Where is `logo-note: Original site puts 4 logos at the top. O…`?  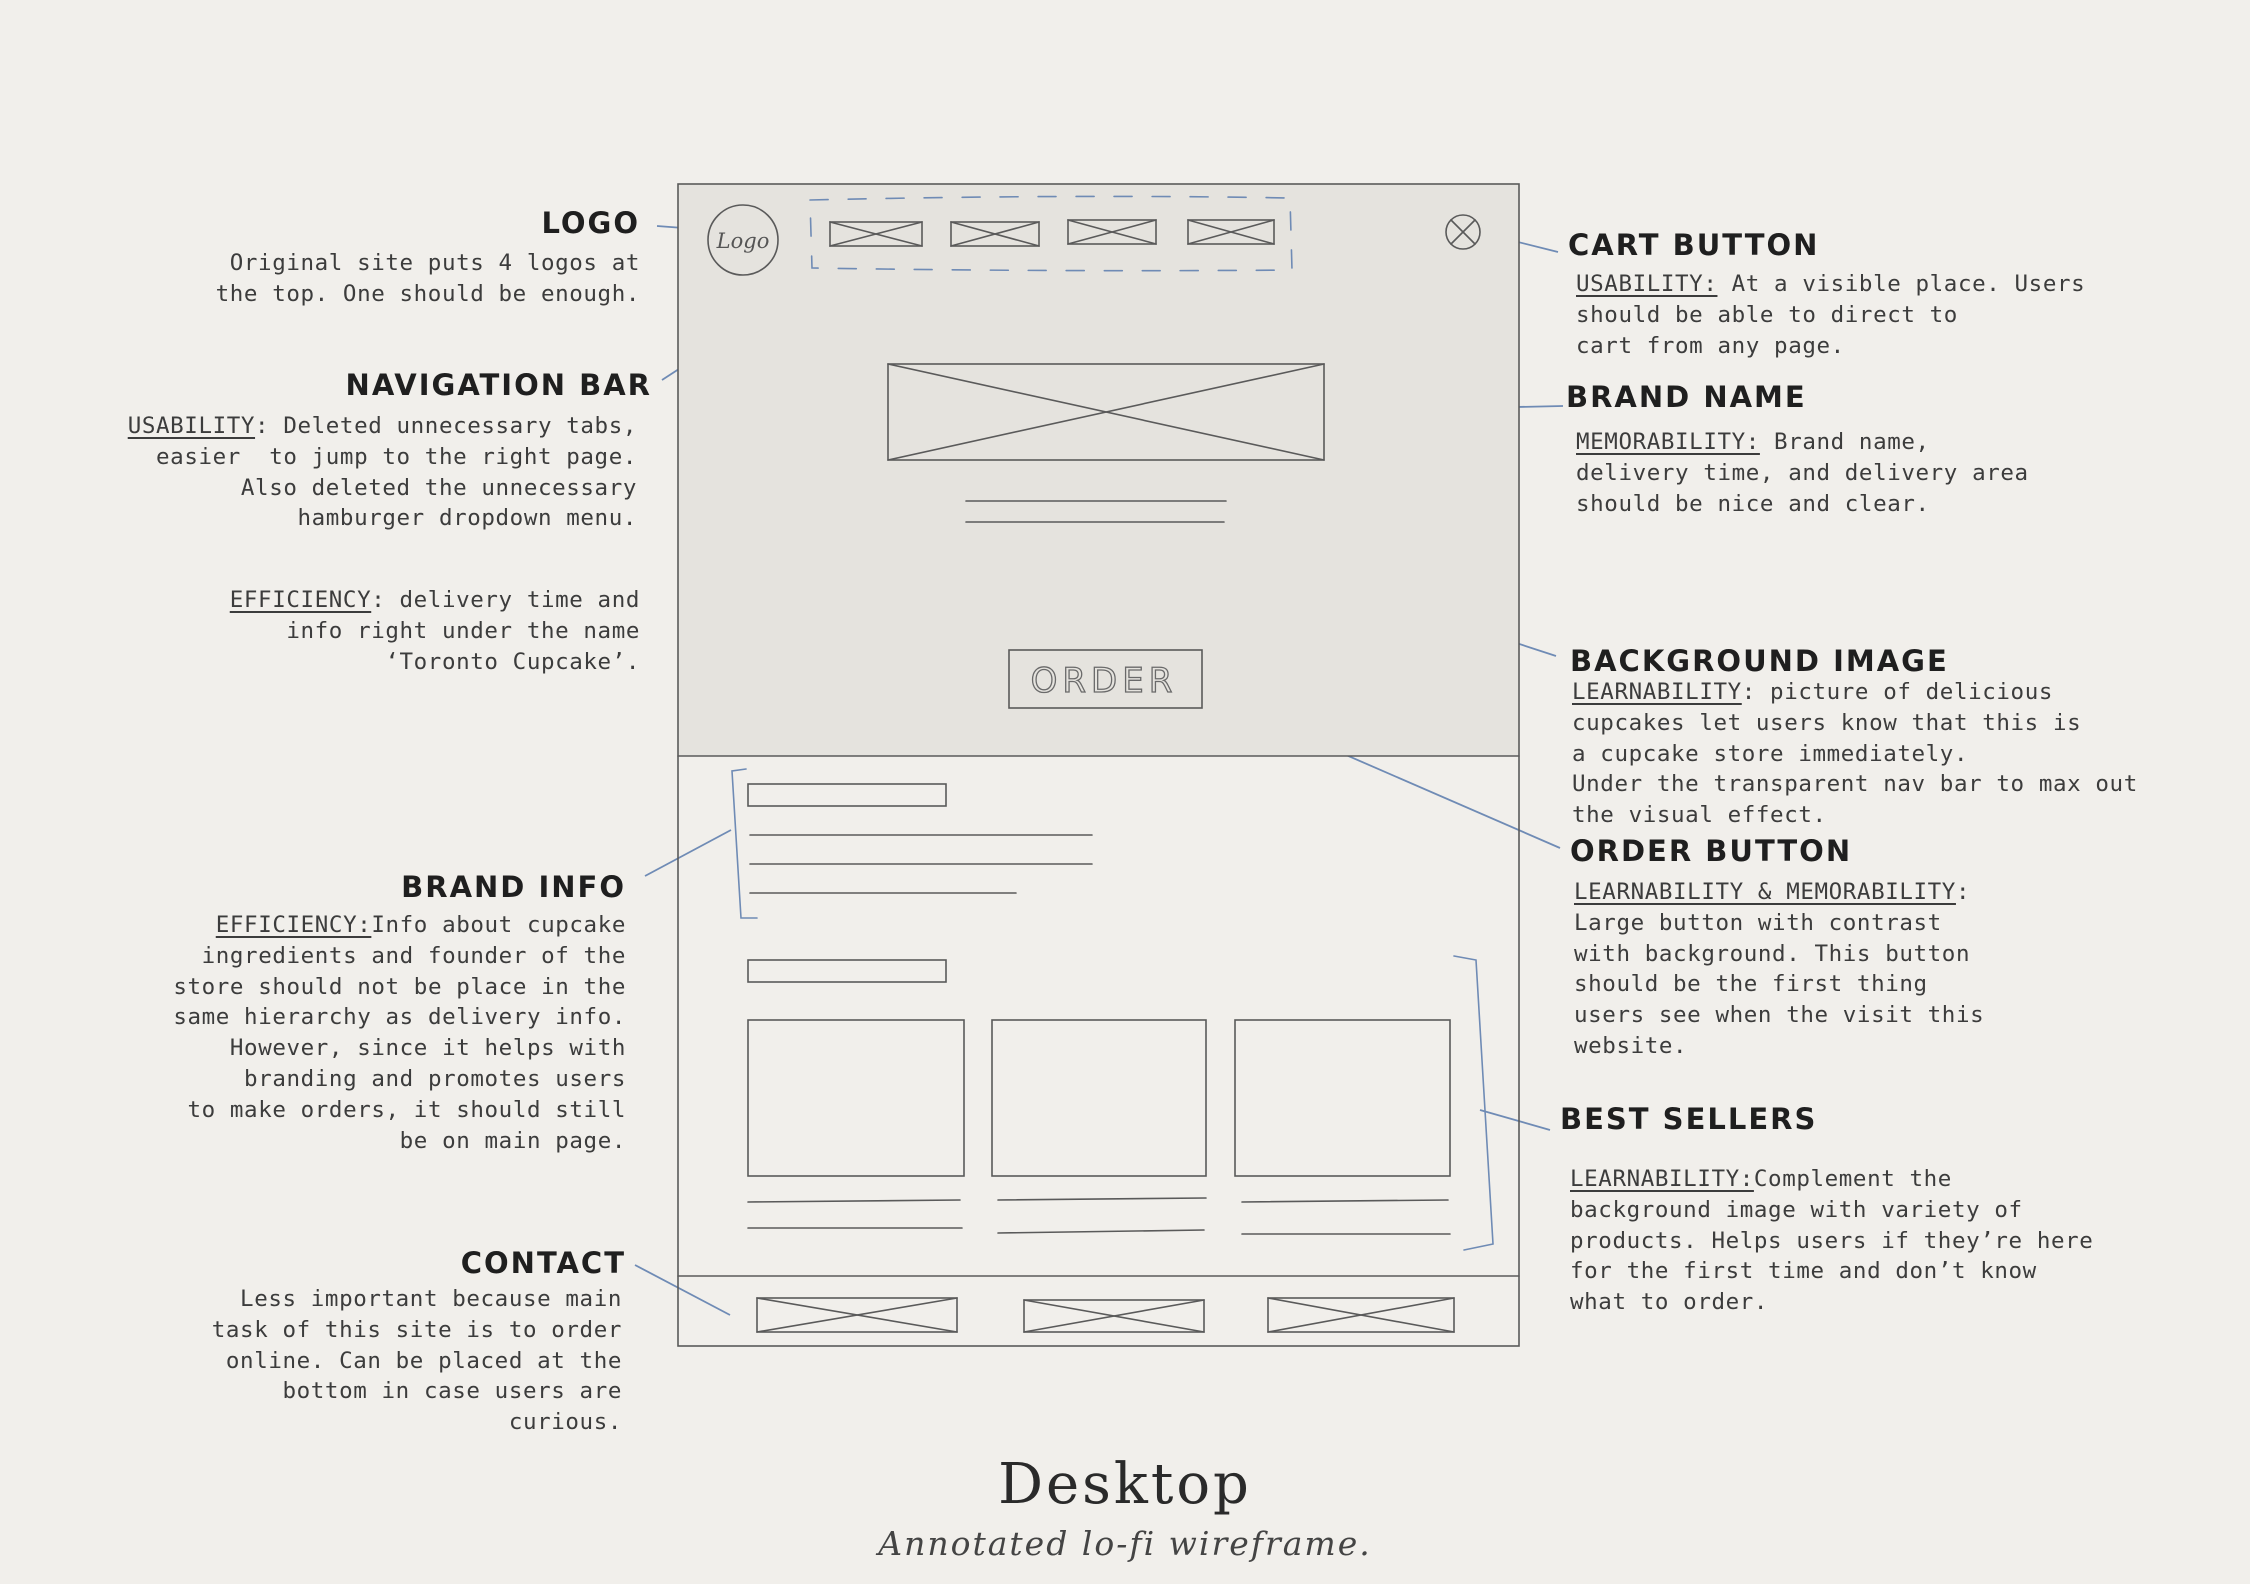
logo-note: Original site puts 4 logos at the top. O… is located at coordinates (427, 278).